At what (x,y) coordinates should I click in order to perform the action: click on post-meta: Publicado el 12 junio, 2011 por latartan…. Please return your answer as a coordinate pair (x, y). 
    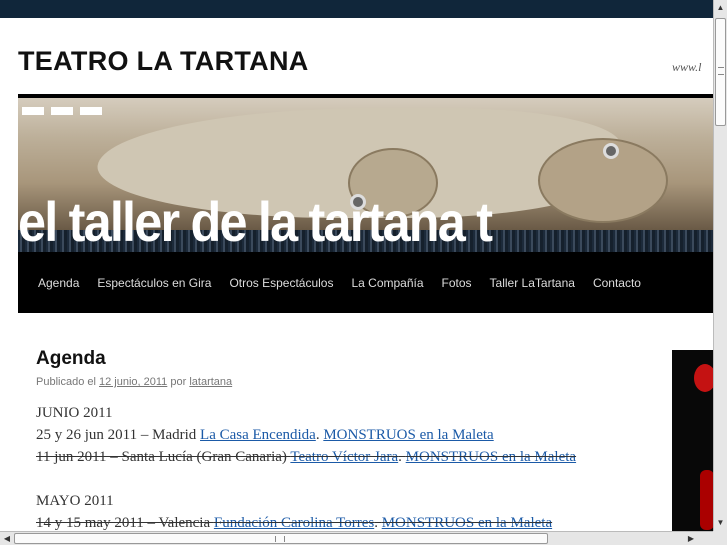
    Looking at the image, I should click on (346, 382).